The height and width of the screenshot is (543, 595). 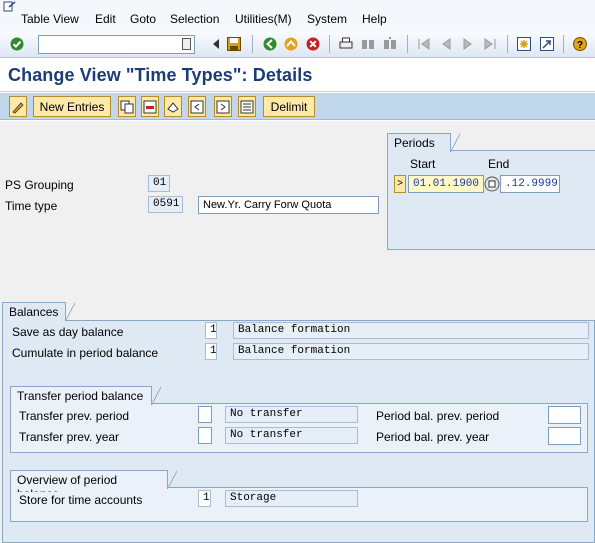 I want to click on help-icon: ?, so click(x=580, y=44).